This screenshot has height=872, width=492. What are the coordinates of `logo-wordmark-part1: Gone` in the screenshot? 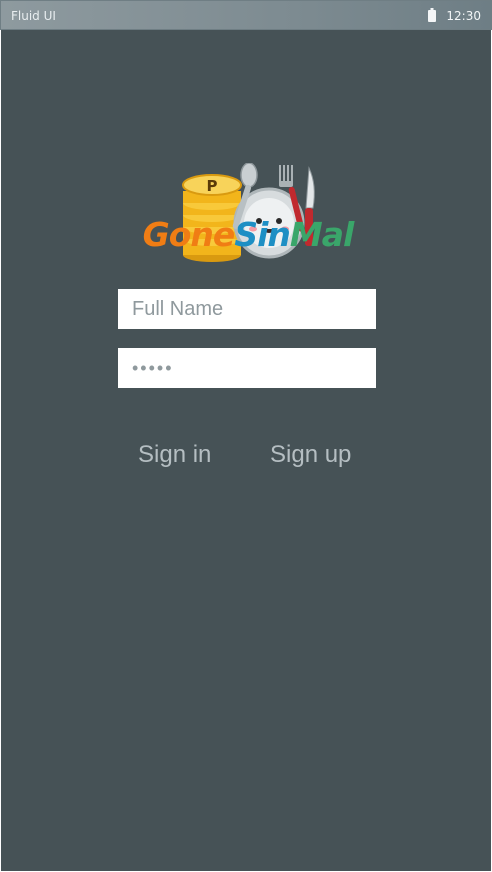 It's located at (189, 234).